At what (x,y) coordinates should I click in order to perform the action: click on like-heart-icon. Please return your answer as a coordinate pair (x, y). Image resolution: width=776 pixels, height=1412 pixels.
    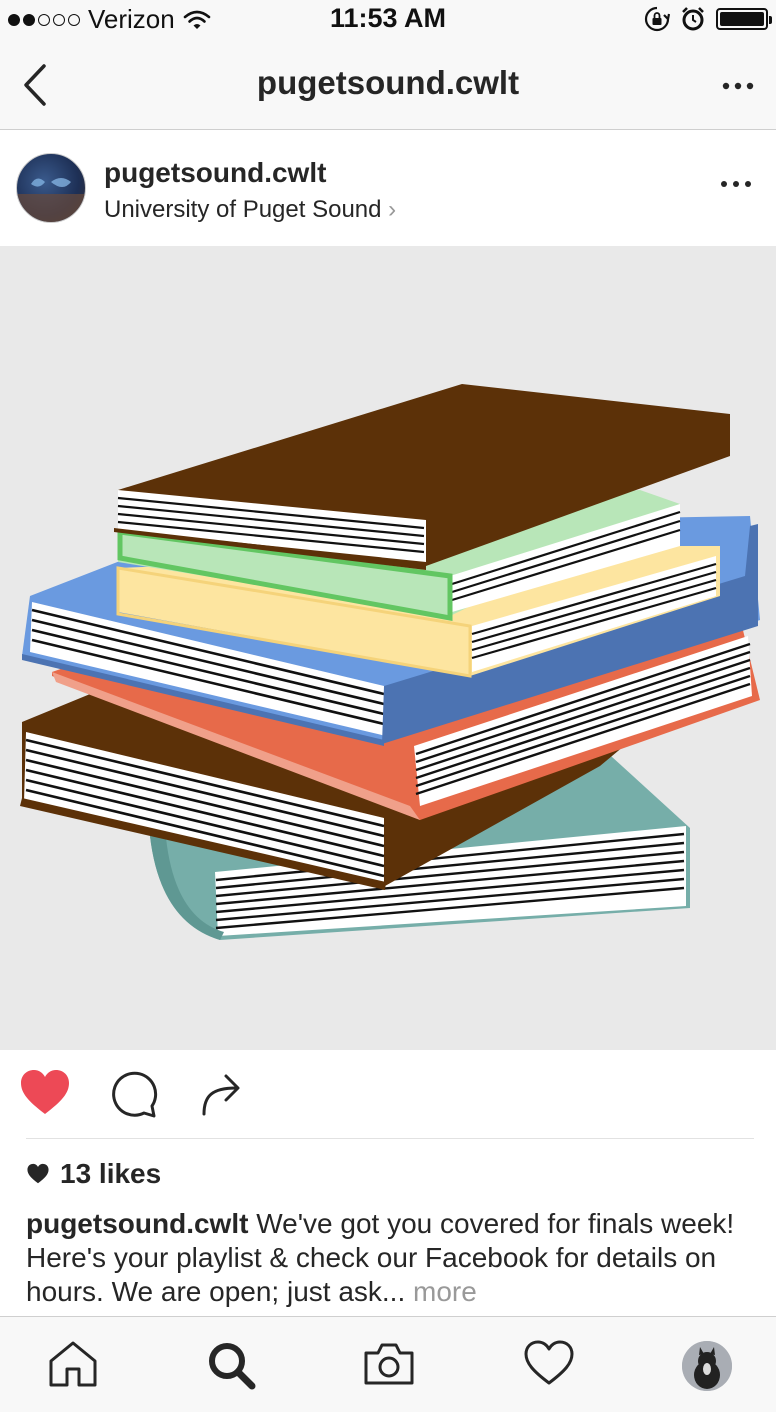
    Looking at the image, I should click on (45, 1093).